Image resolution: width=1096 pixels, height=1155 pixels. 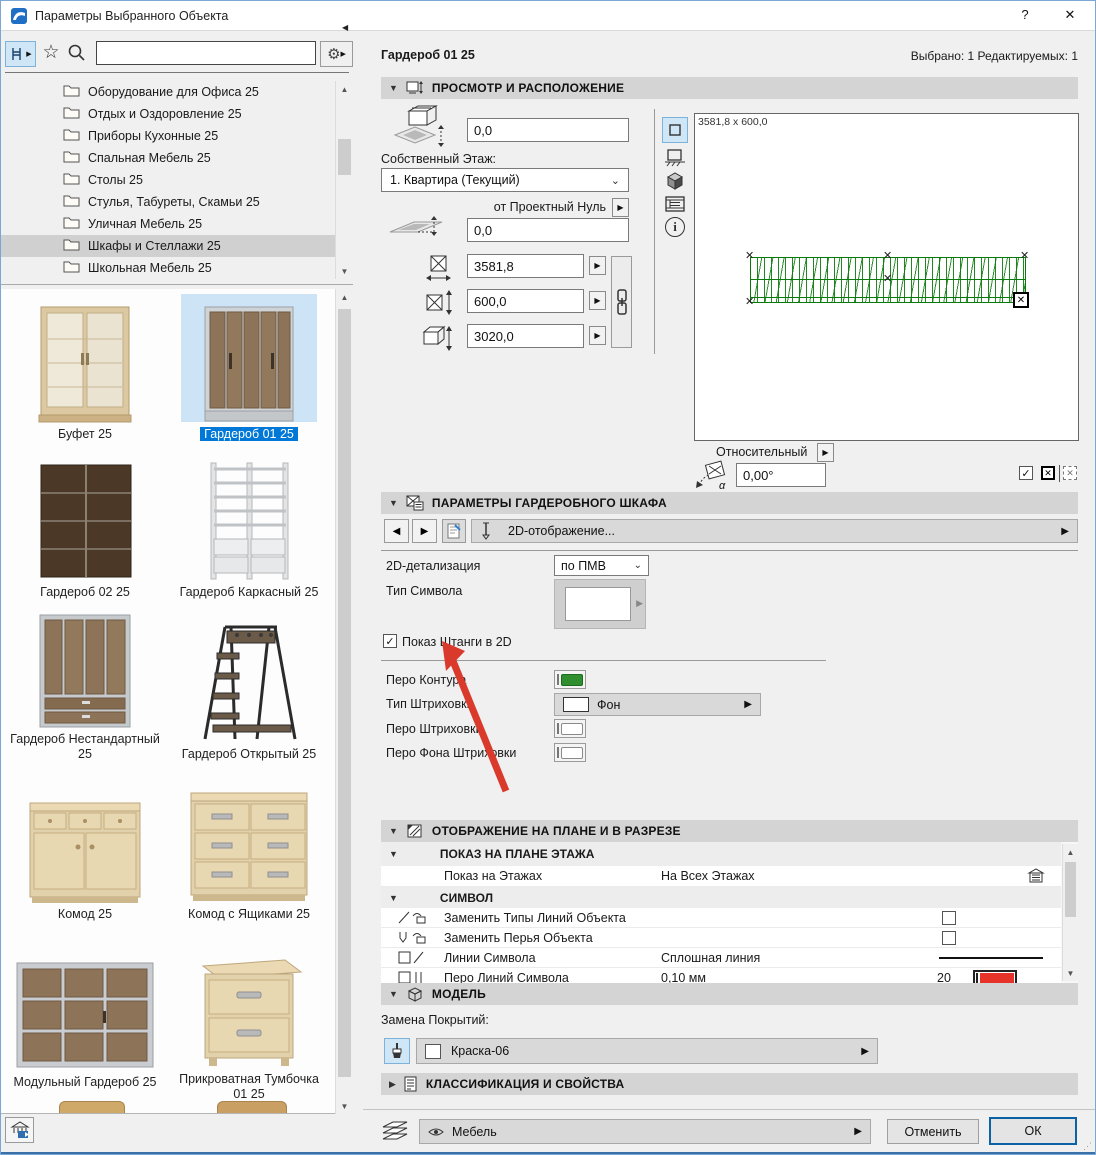 What do you see at coordinates (657, 704) in the screenshot?
I see `fill-type-select: Фон ▶` at bounding box center [657, 704].